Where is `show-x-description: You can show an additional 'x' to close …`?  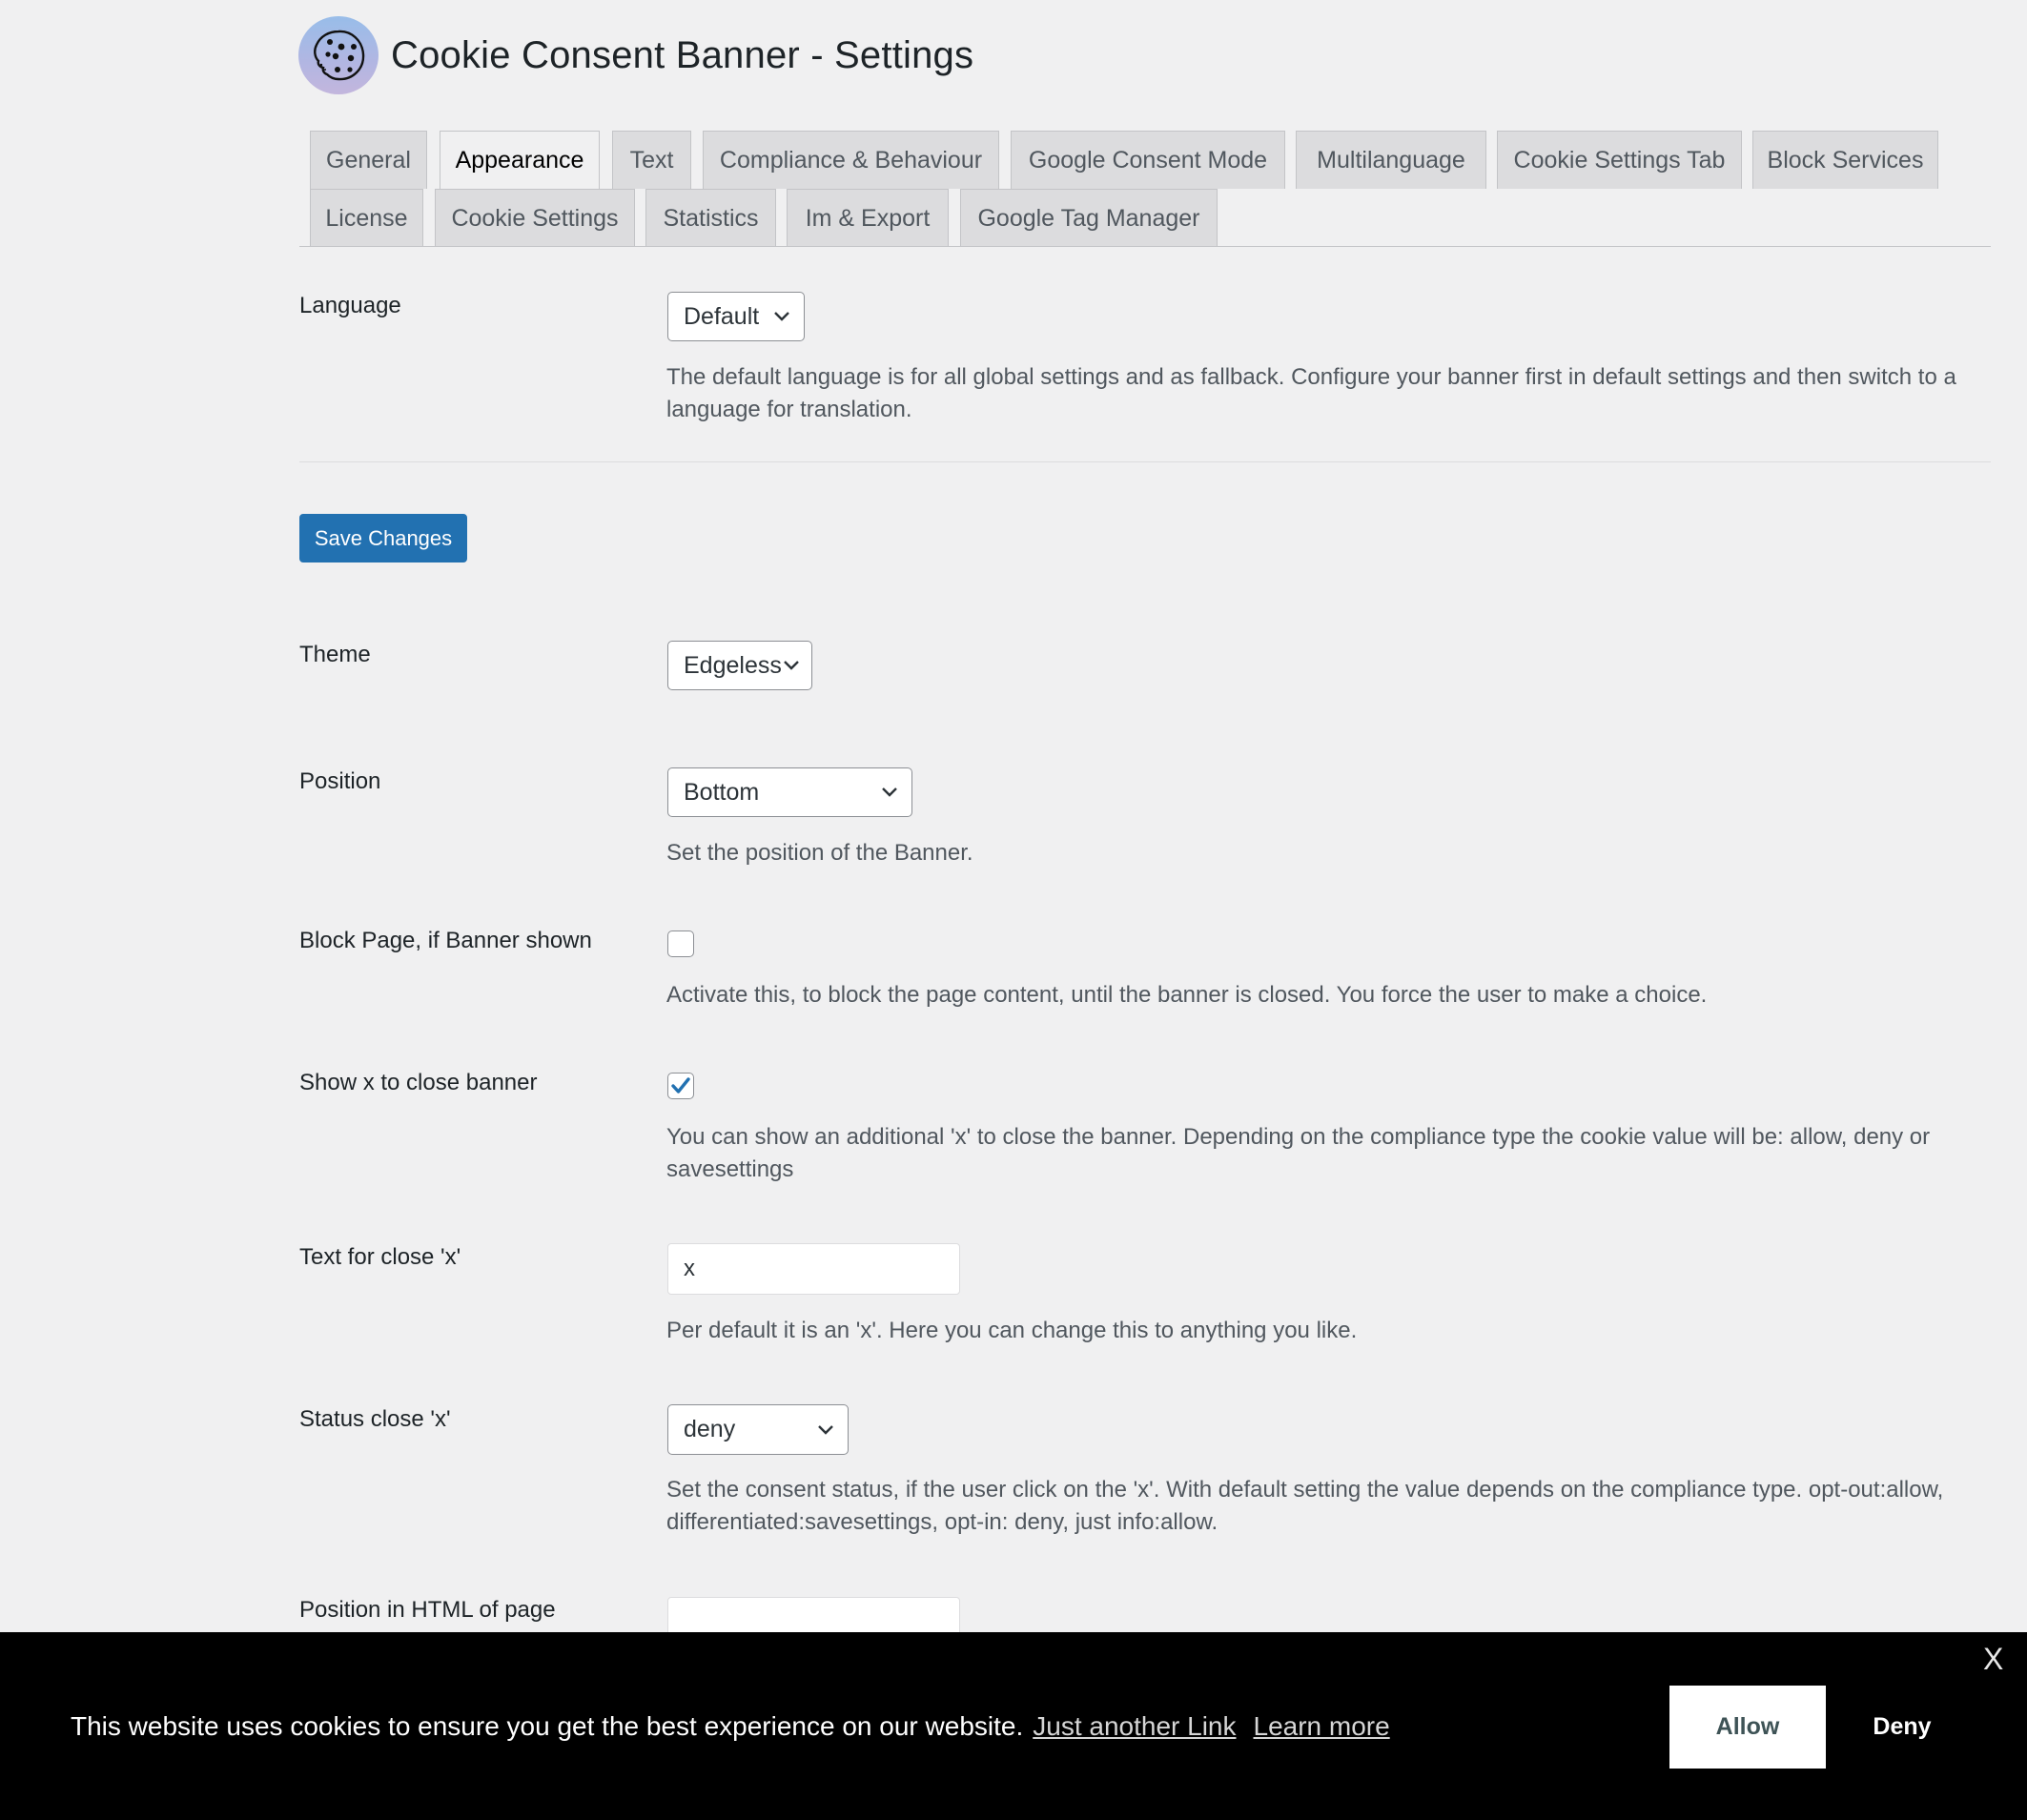 show-x-description: You can show an additional 'x' to close … is located at coordinates (1298, 1153).